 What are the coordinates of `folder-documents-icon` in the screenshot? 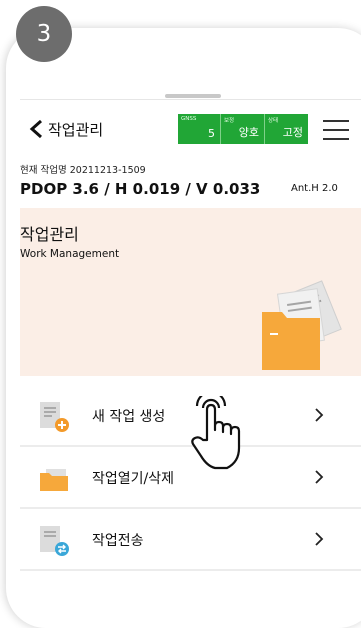 It's located at (302, 325).